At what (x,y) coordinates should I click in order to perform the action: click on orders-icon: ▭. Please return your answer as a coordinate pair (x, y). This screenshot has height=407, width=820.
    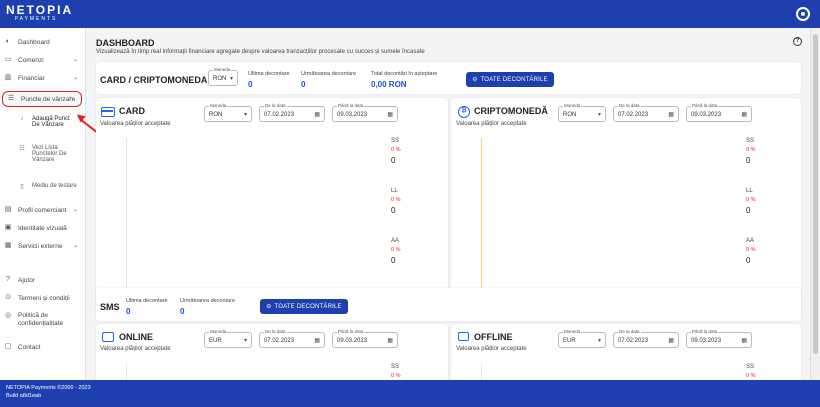
    Looking at the image, I should click on (8, 59).